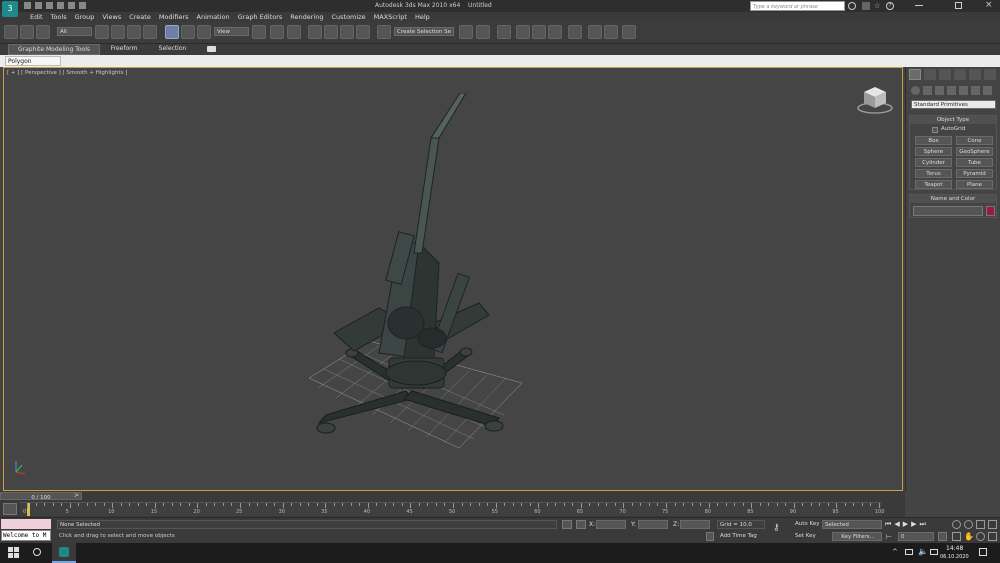 This screenshot has width=1000, height=563. What do you see at coordinates (567, 524) in the screenshot?
I see `lock-selection-icon` at bounding box center [567, 524].